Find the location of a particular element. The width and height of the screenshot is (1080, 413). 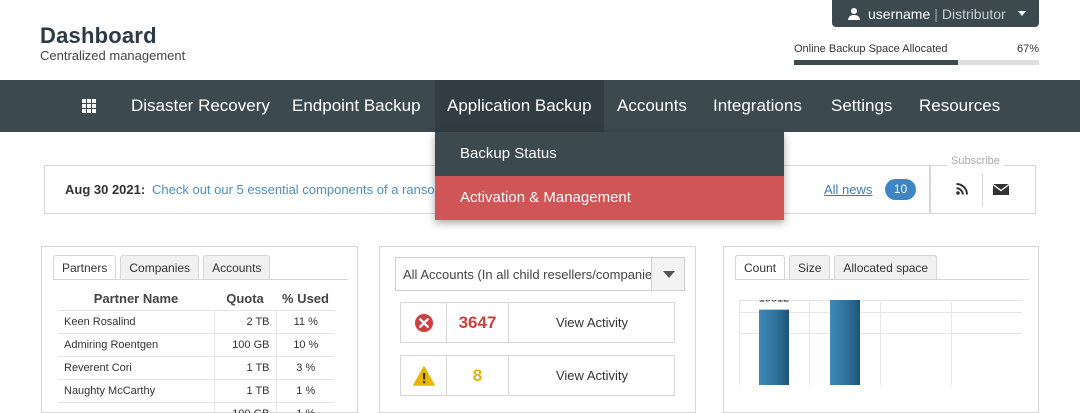

page-subtitle: Centralized management is located at coordinates (113, 55).